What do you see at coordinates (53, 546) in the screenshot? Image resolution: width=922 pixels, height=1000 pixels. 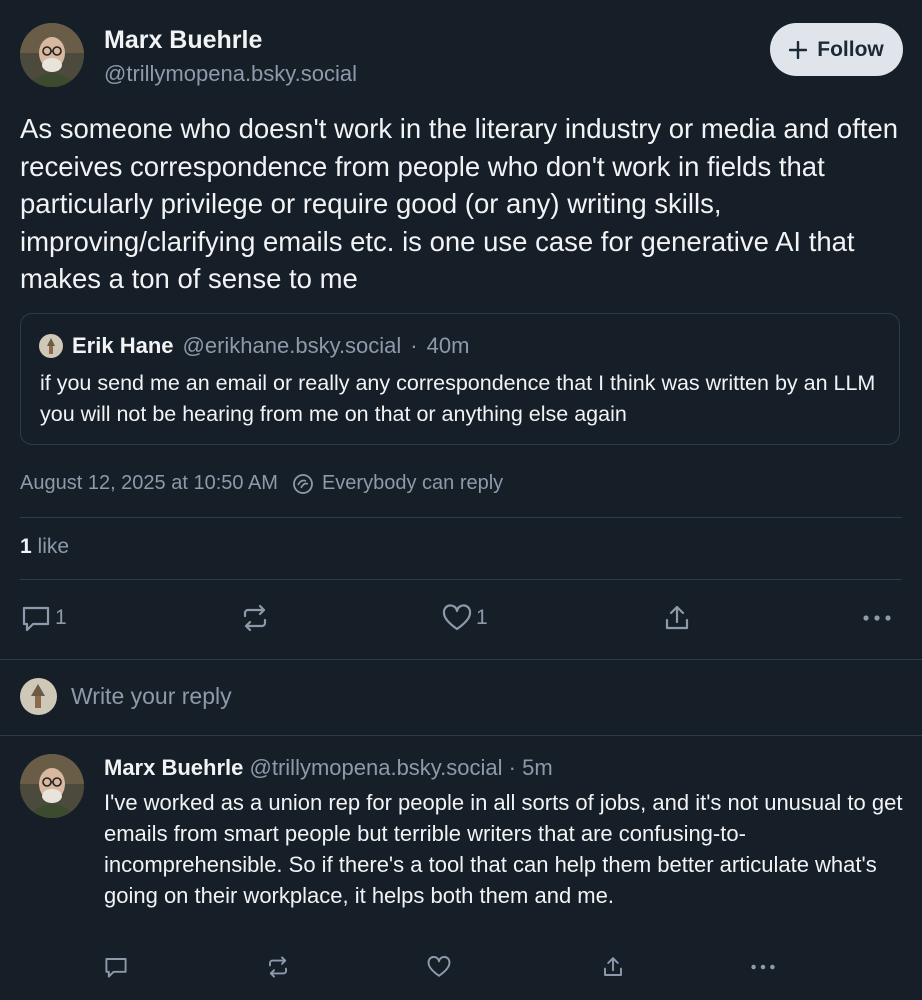 I see `likes-label: like` at bounding box center [53, 546].